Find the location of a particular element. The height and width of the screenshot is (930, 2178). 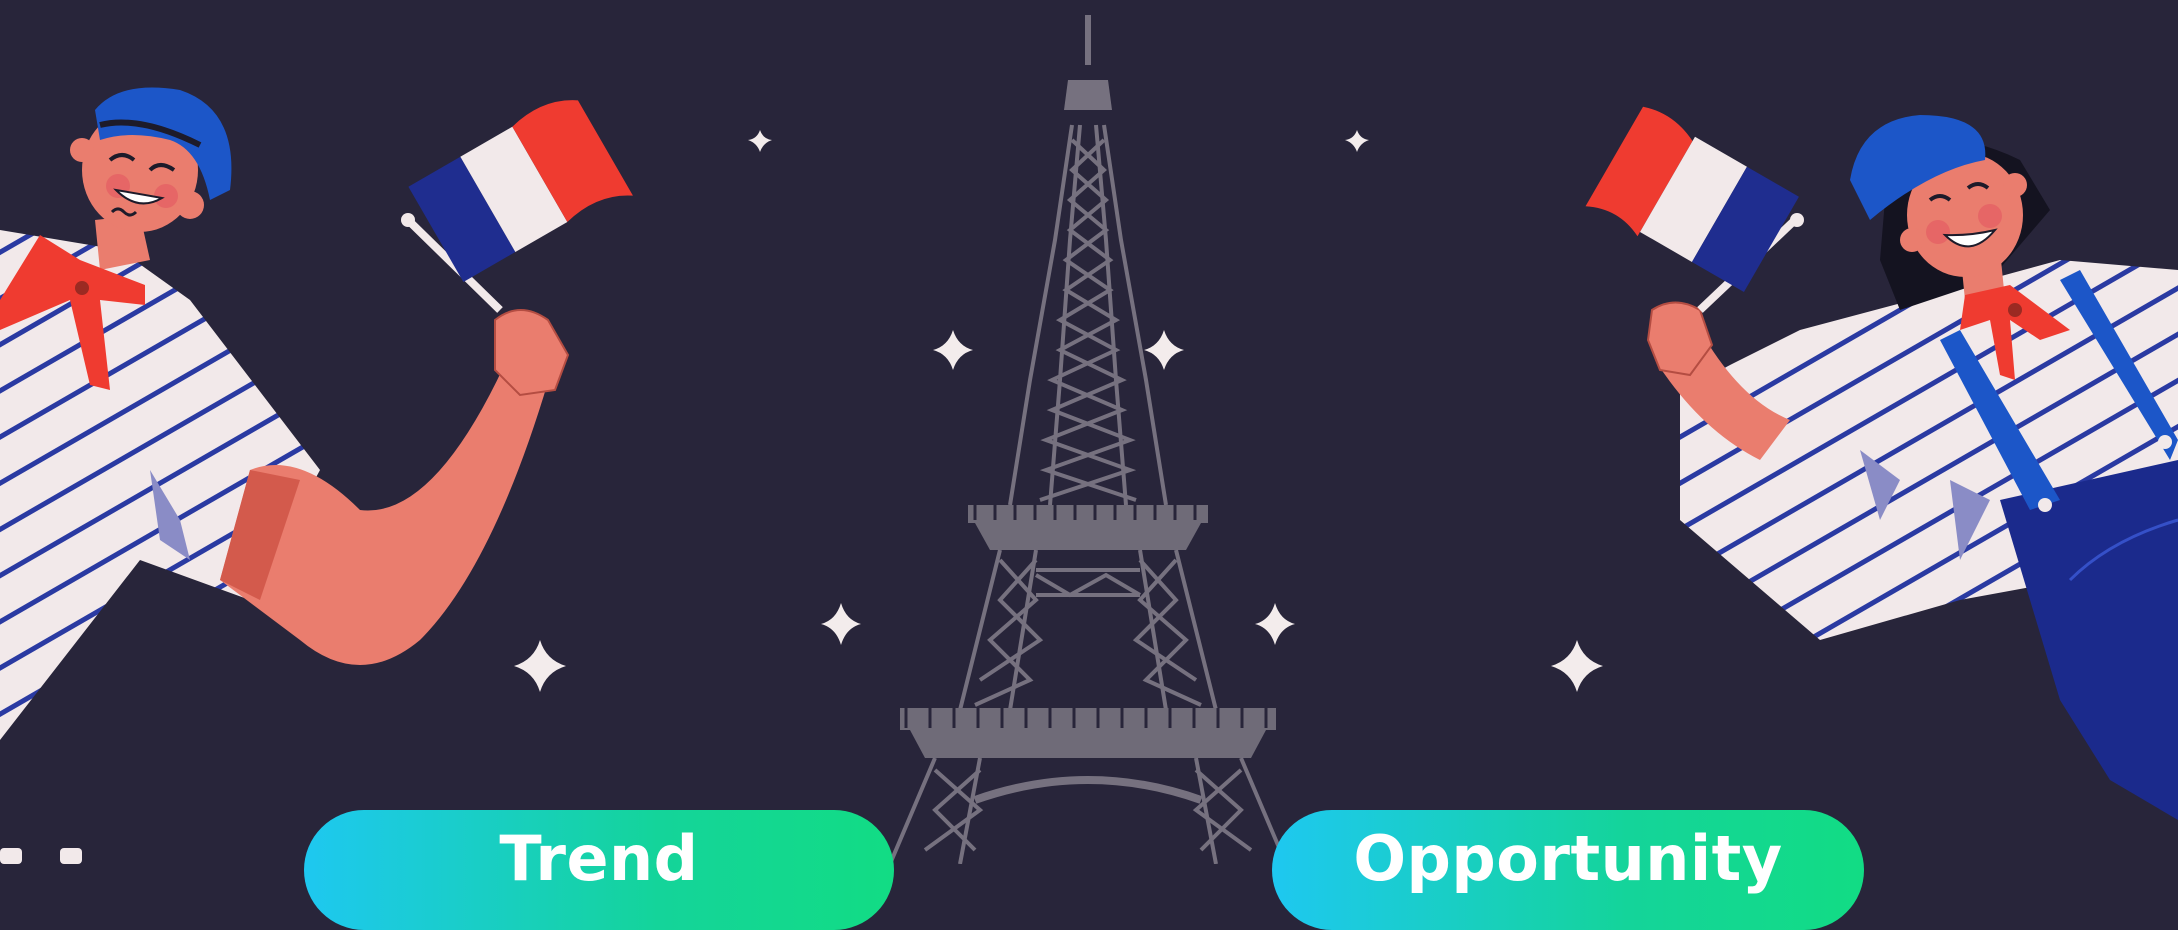

opportunity-button: Opportunity is located at coordinates (1568, 870).